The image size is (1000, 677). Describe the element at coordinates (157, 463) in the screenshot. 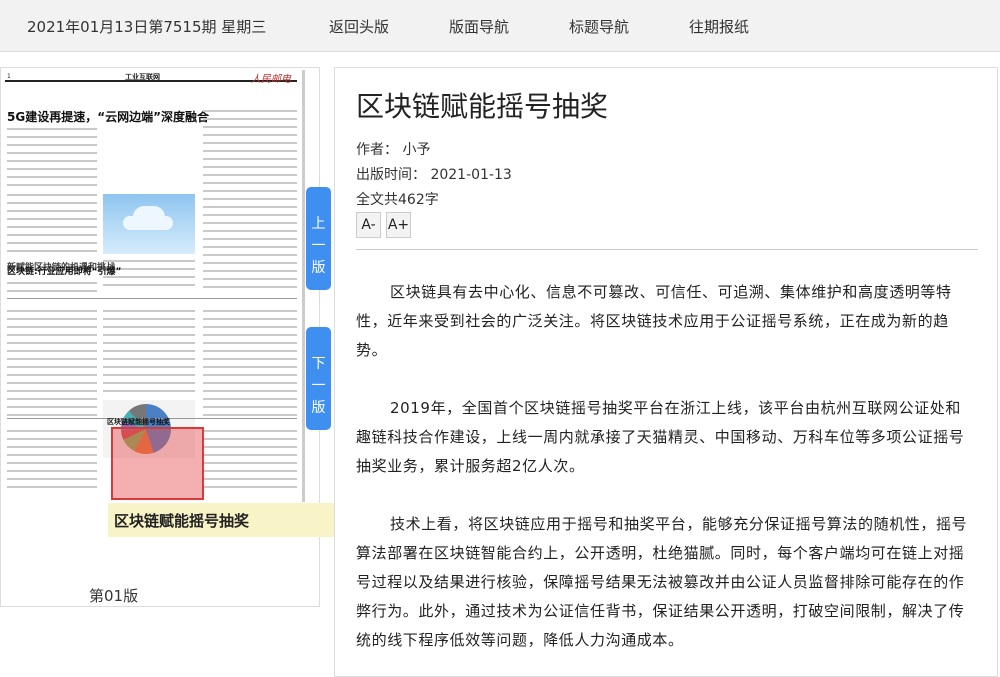

I see `selected-article-highlight` at that location.